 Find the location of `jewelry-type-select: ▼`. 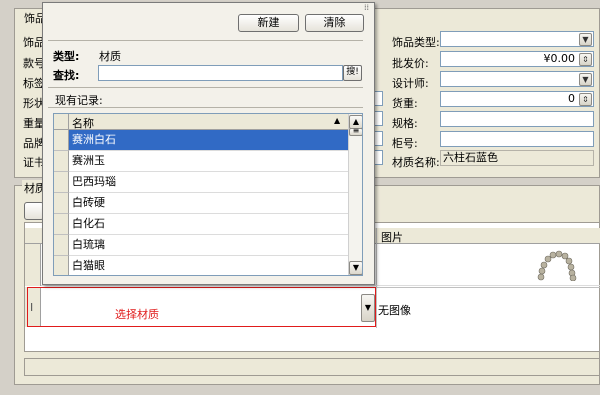

jewelry-type-select: ▼ is located at coordinates (517, 39).